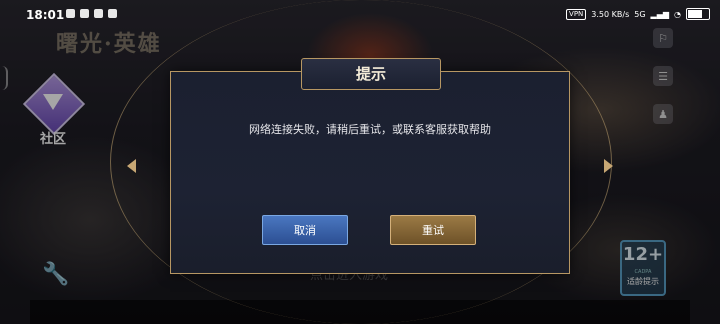 This screenshot has height=324, width=720. Describe the element at coordinates (70, 13) in the screenshot. I see `app-notification-icon` at that location.